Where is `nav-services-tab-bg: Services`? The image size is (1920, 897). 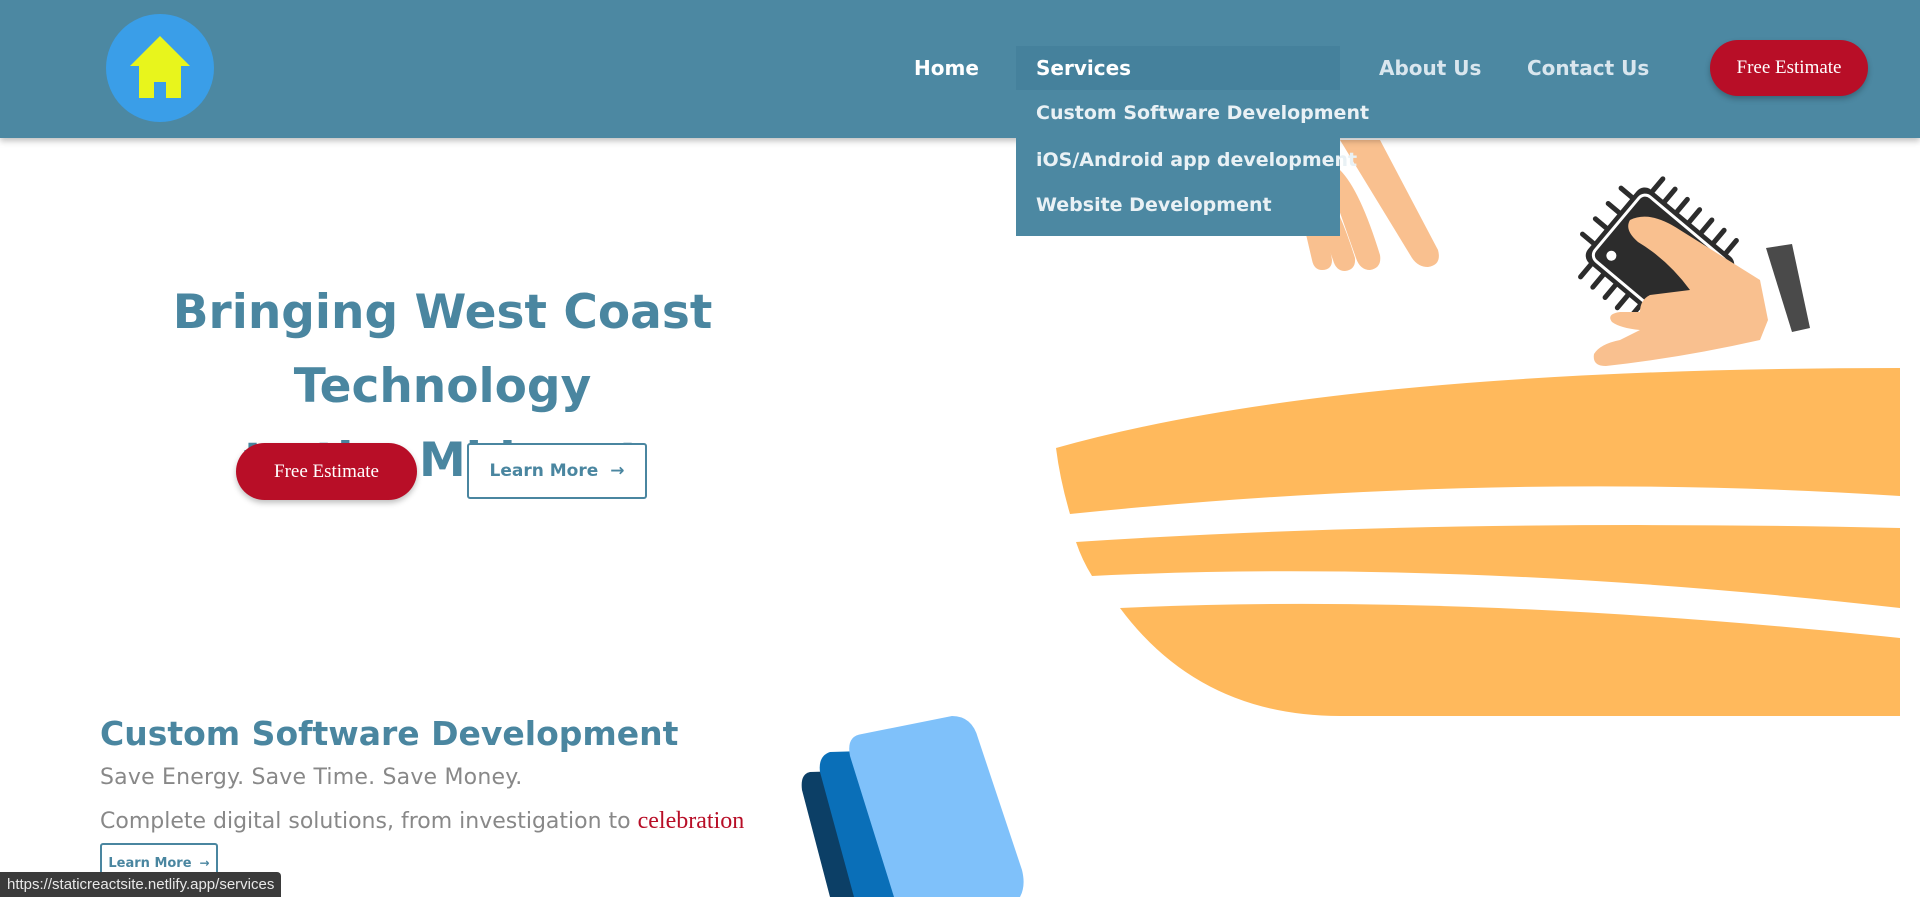 nav-services-tab-bg: Services is located at coordinates (1178, 68).